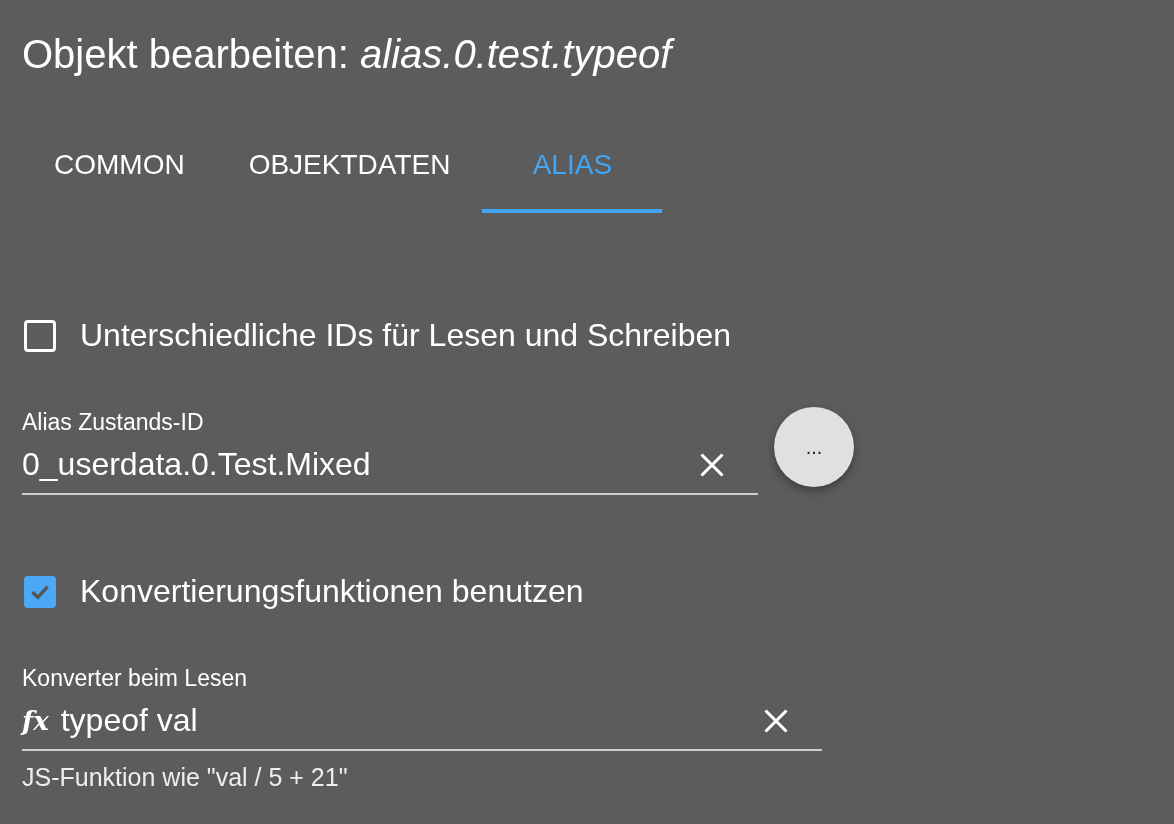 Image resolution: width=1174 pixels, height=824 pixels. What do you see at coordinates (332, 591) in the screenshot?
I see `checkbox-label: Konvertierungsfunktionen benutzen` at bounding box center [332, 591].